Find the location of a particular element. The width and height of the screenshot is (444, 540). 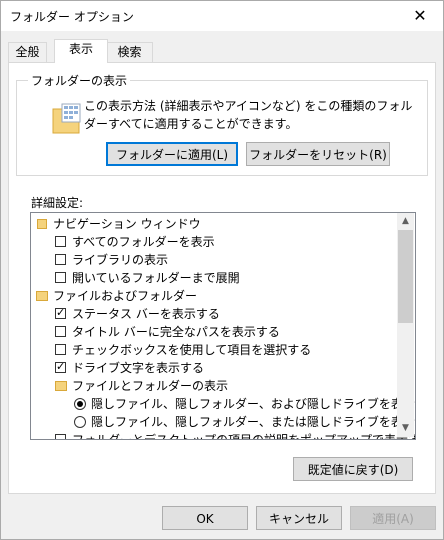

title-bar: フォルダー オプション ✕ is located at coordinates (222, 16).